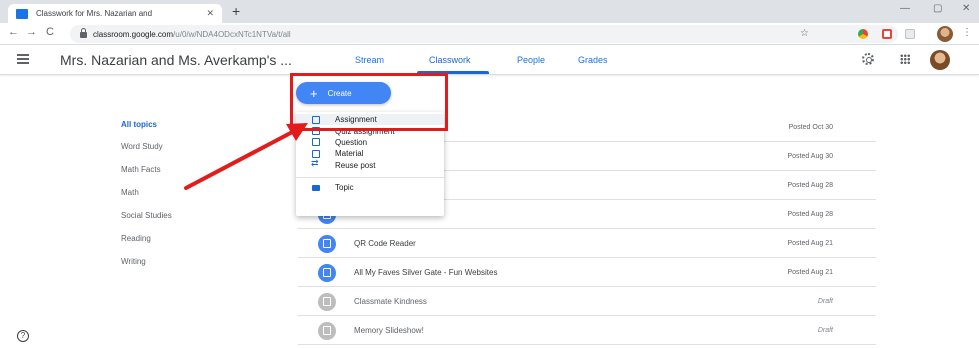 The height and width of the screenshot is (348, 979). What do you see at coordinates (945, 34) in the screenshot?
I see `browser-profile-avatar` at bounding box center [945, 34].